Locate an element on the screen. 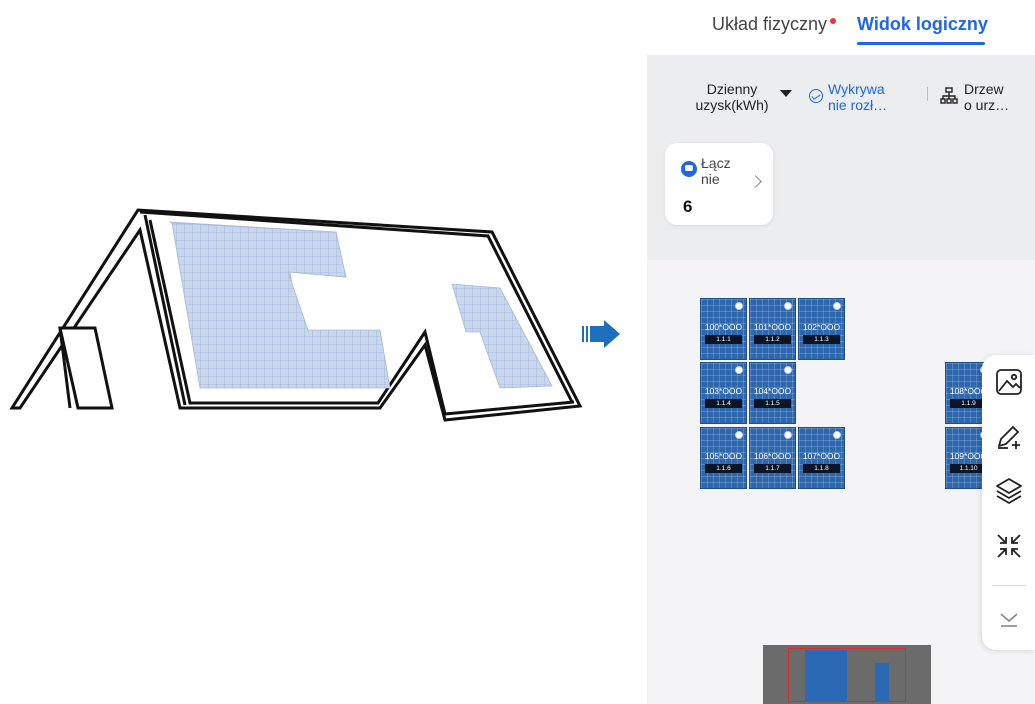 This screenshot has height=704, width=1035. panel-id: 1.1.4 is located at coordinates (723, 403).